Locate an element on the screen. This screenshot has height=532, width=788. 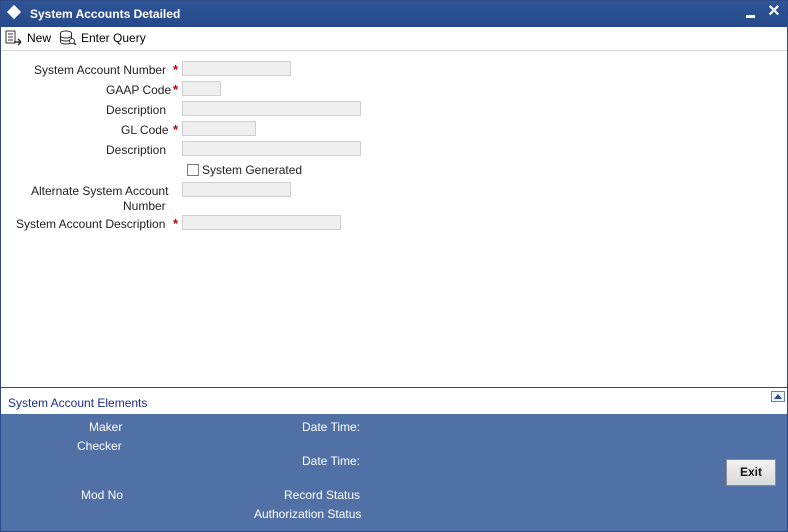
close-button: ✕ is located at coordinates (774, 12).